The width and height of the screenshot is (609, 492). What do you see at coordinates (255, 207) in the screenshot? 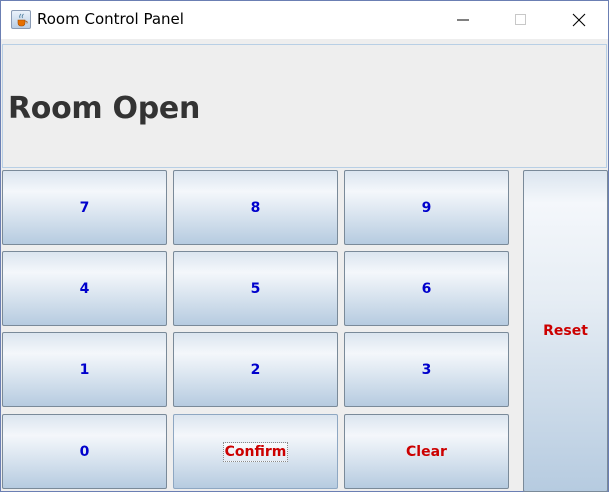
I see `key-8-button: 8` at bounding box center [255, 207].